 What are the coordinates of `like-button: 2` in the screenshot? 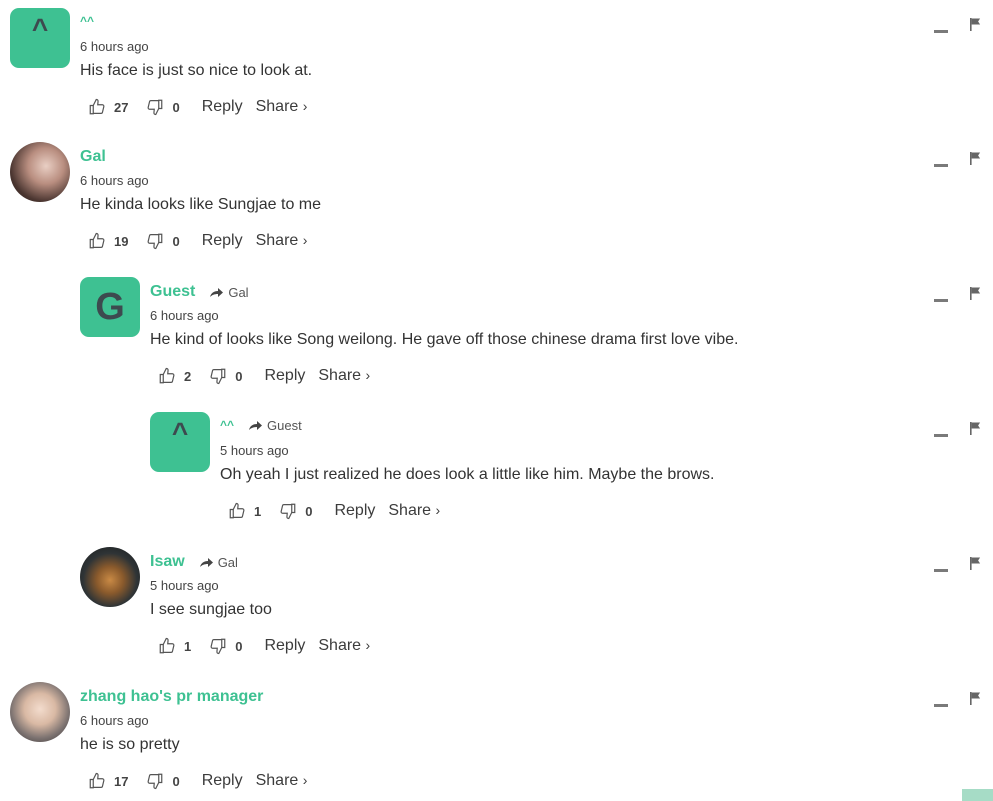 It's located at (174, 376).